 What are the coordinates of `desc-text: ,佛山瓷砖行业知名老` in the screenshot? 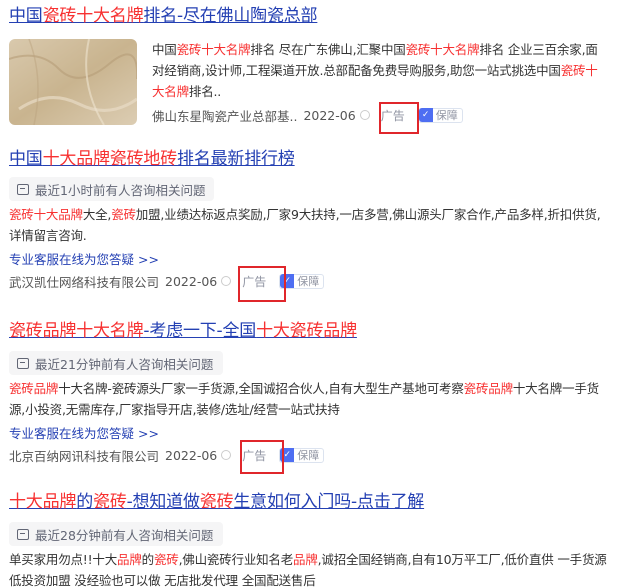 It's located at (236, 559).